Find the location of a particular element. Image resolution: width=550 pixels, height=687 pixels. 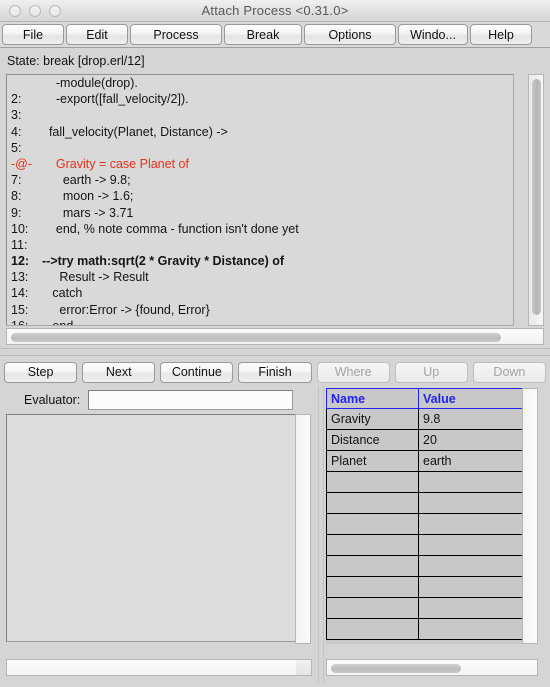

code-vertical-scrollbar is located at coordinates (536, 200).